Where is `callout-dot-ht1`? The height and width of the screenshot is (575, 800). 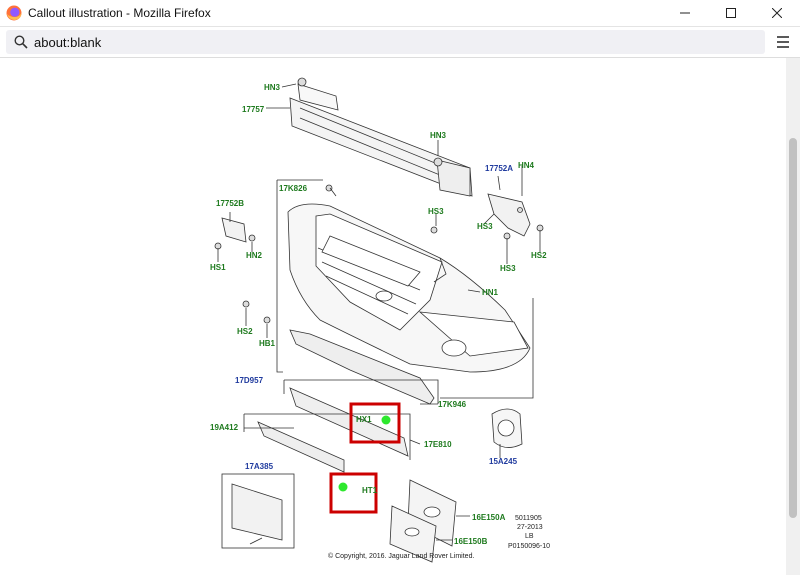 callout-dot-ht1 is located at coordinates (343, 487).